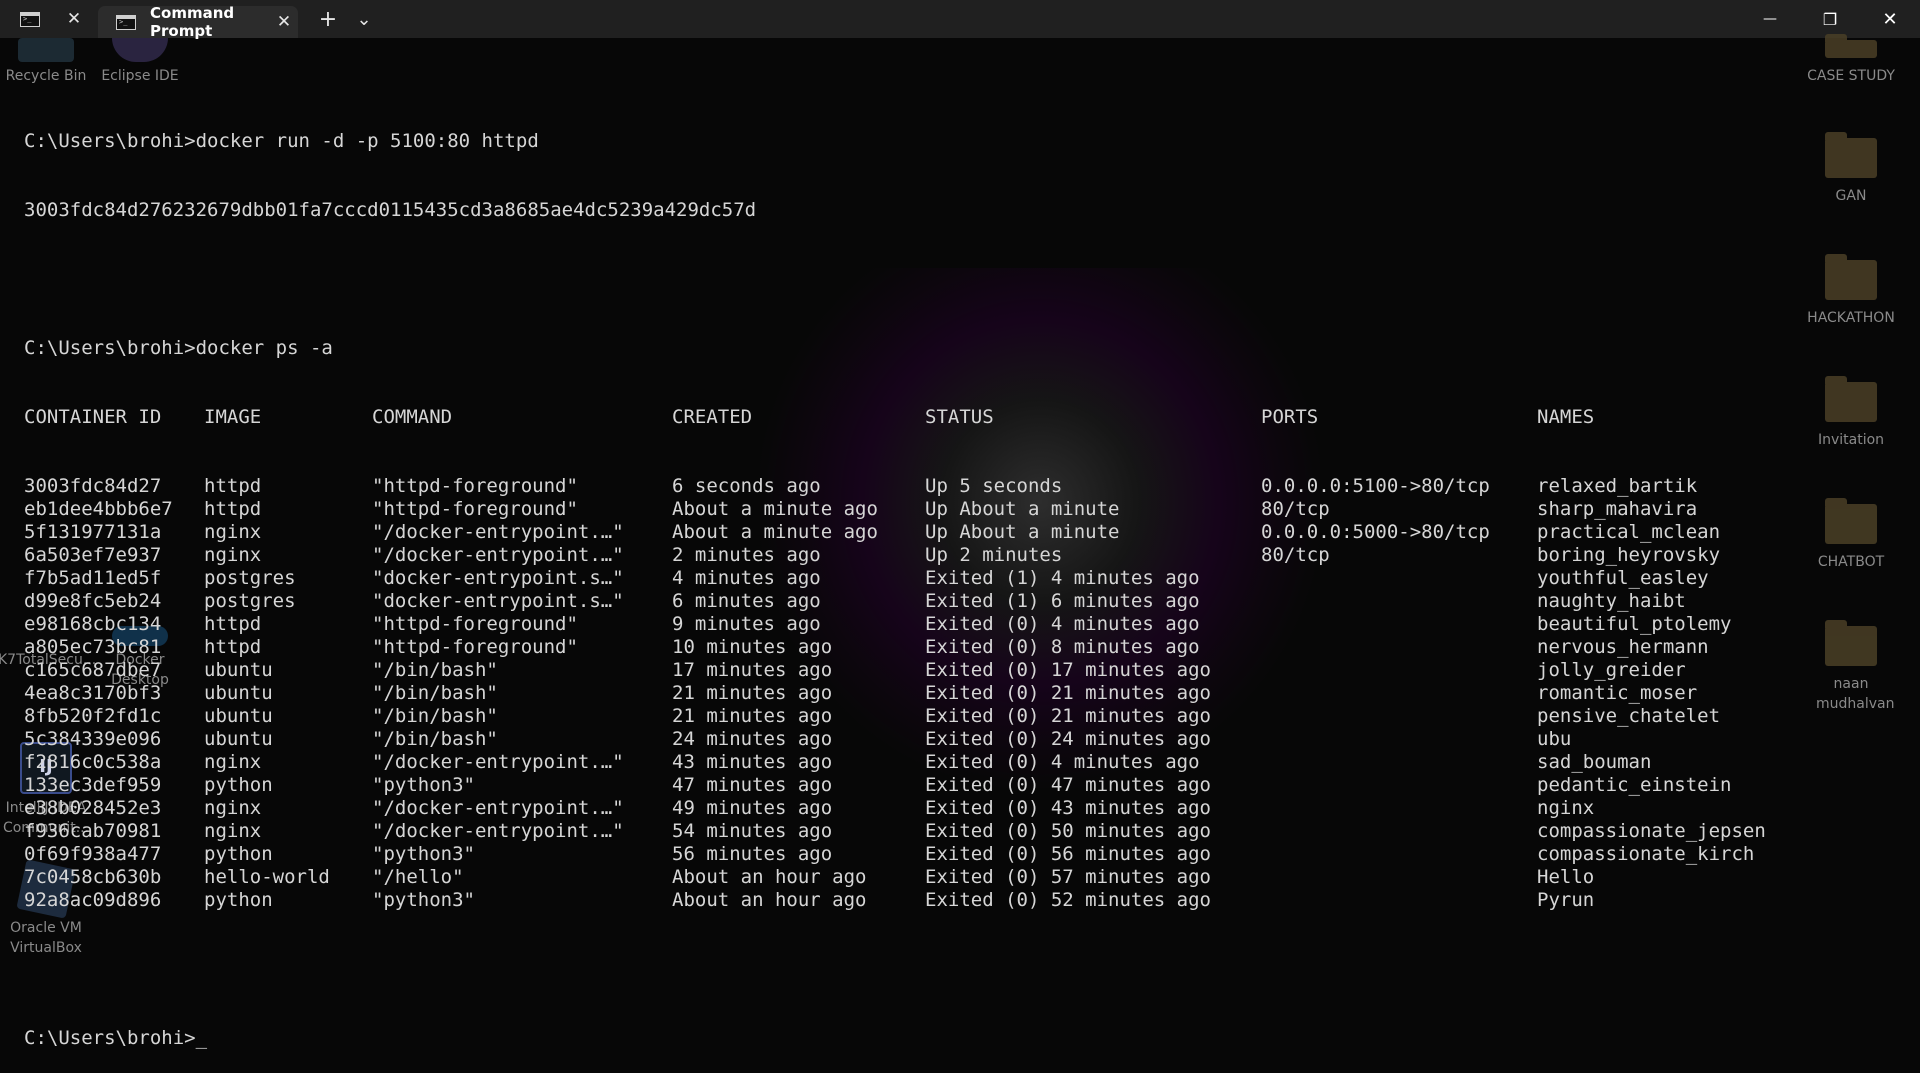  Describe the element at coordinates (47, 62) in the screenshot. I see `desktop-icon-recycle-bin: Recycle Bin` at that location.